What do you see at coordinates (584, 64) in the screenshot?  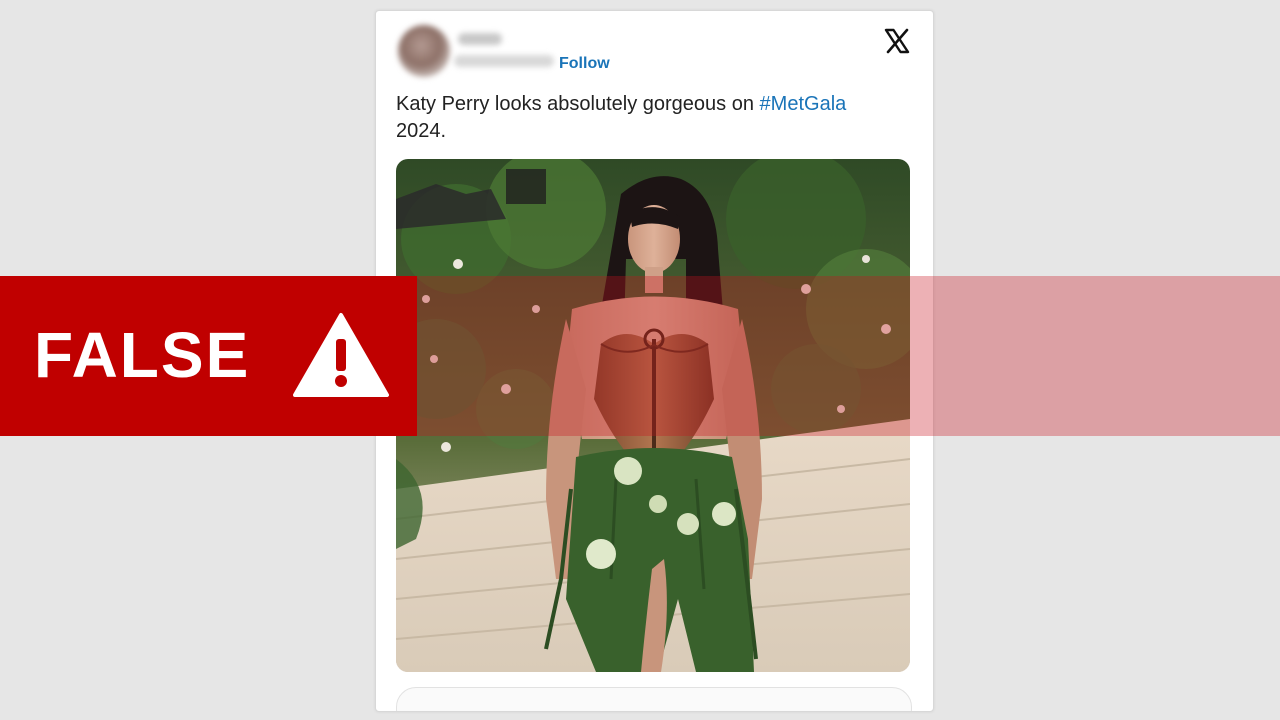 I see `follow-button: Follow` at bounding box center [584, 64].